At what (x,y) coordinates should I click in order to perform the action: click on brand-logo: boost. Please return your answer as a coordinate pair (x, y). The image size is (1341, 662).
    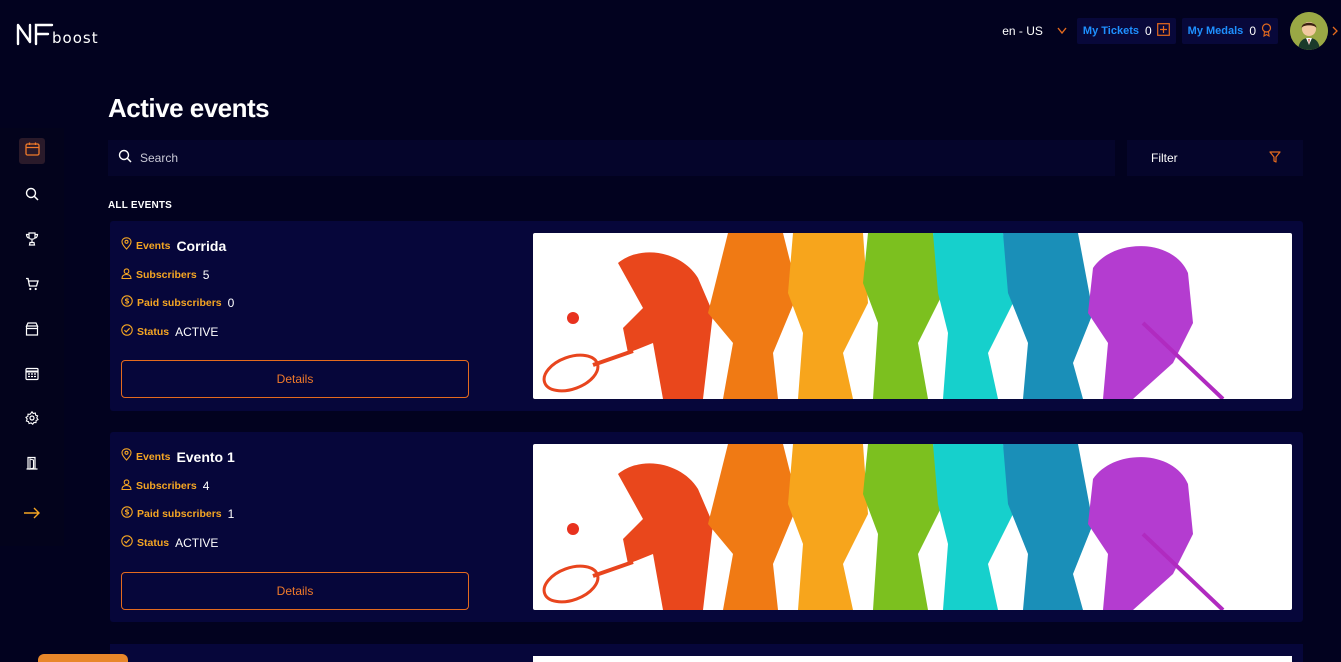
    Looking at the image, I should click on (57, 34).